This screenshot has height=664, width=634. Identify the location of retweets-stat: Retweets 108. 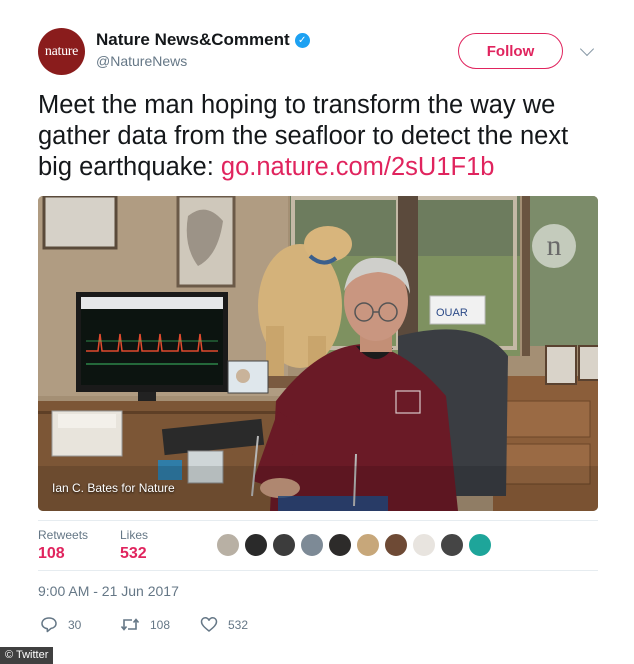
(63, 545).